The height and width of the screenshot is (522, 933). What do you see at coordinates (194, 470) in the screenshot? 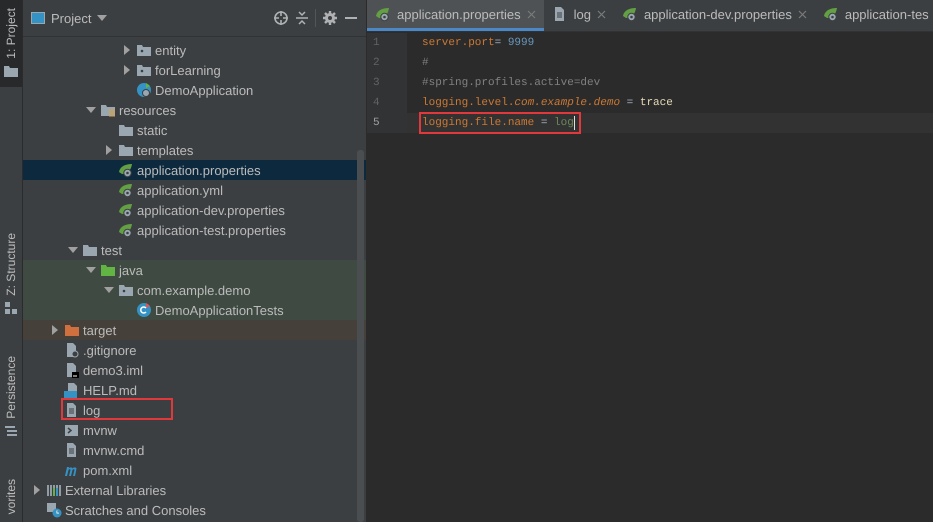
I see `tree-item: pom.xml` at bounding box center [194, 470].